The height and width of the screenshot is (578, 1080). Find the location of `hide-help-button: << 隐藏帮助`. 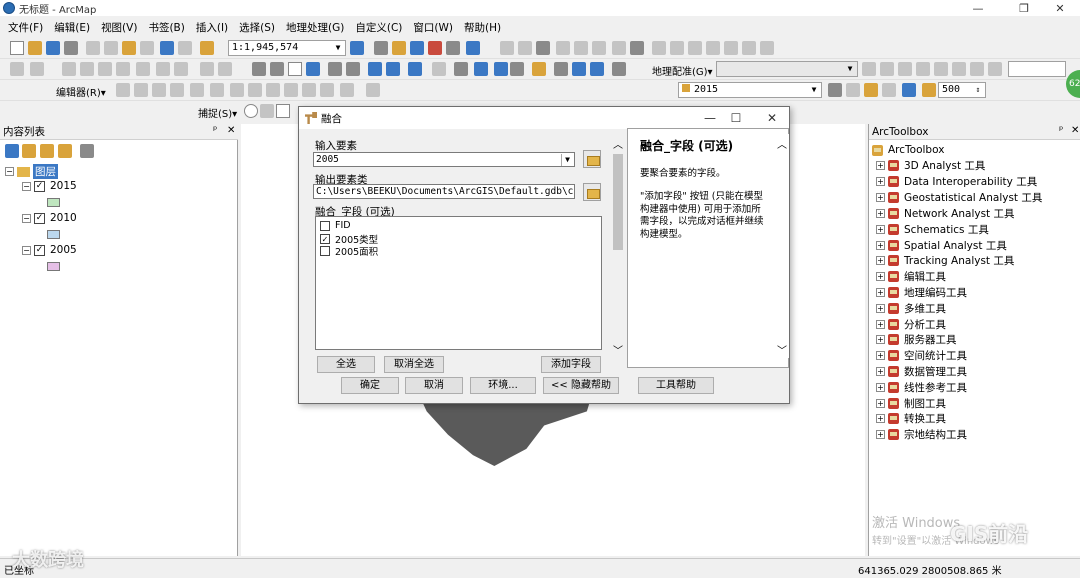

hide-help-button: << 隐藏帮助 is located at coordinates (581, 385).